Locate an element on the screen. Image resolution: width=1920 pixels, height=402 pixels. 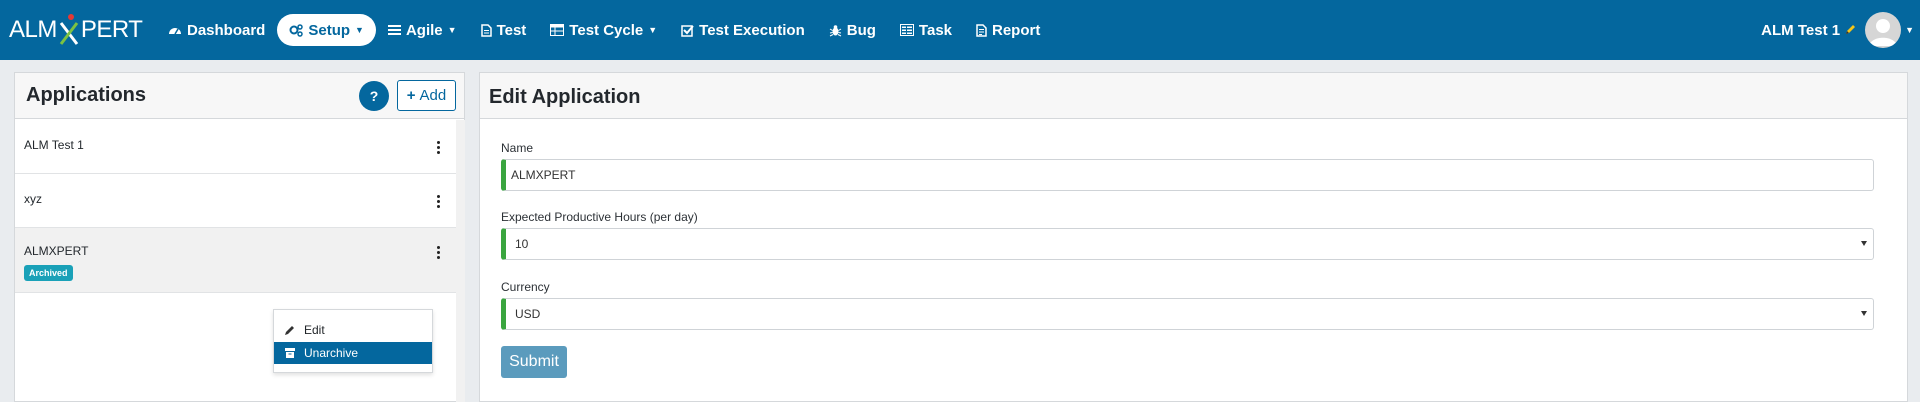
scrollbar is located at coordinates (460, 261).